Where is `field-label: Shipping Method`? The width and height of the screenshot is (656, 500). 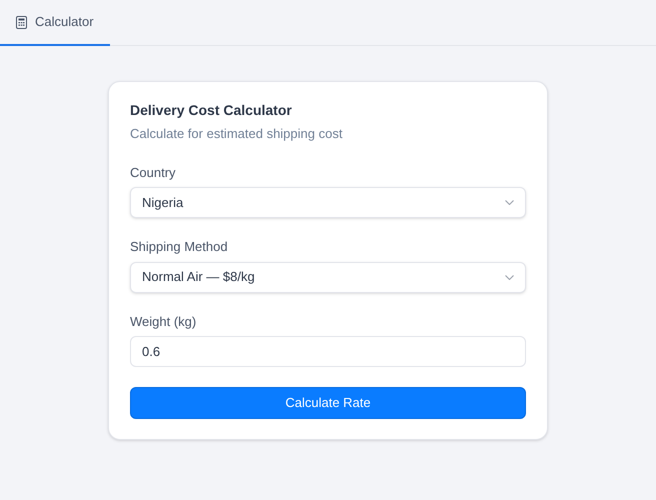
field-label: Shipping Method is located at coordinates (179, 247).